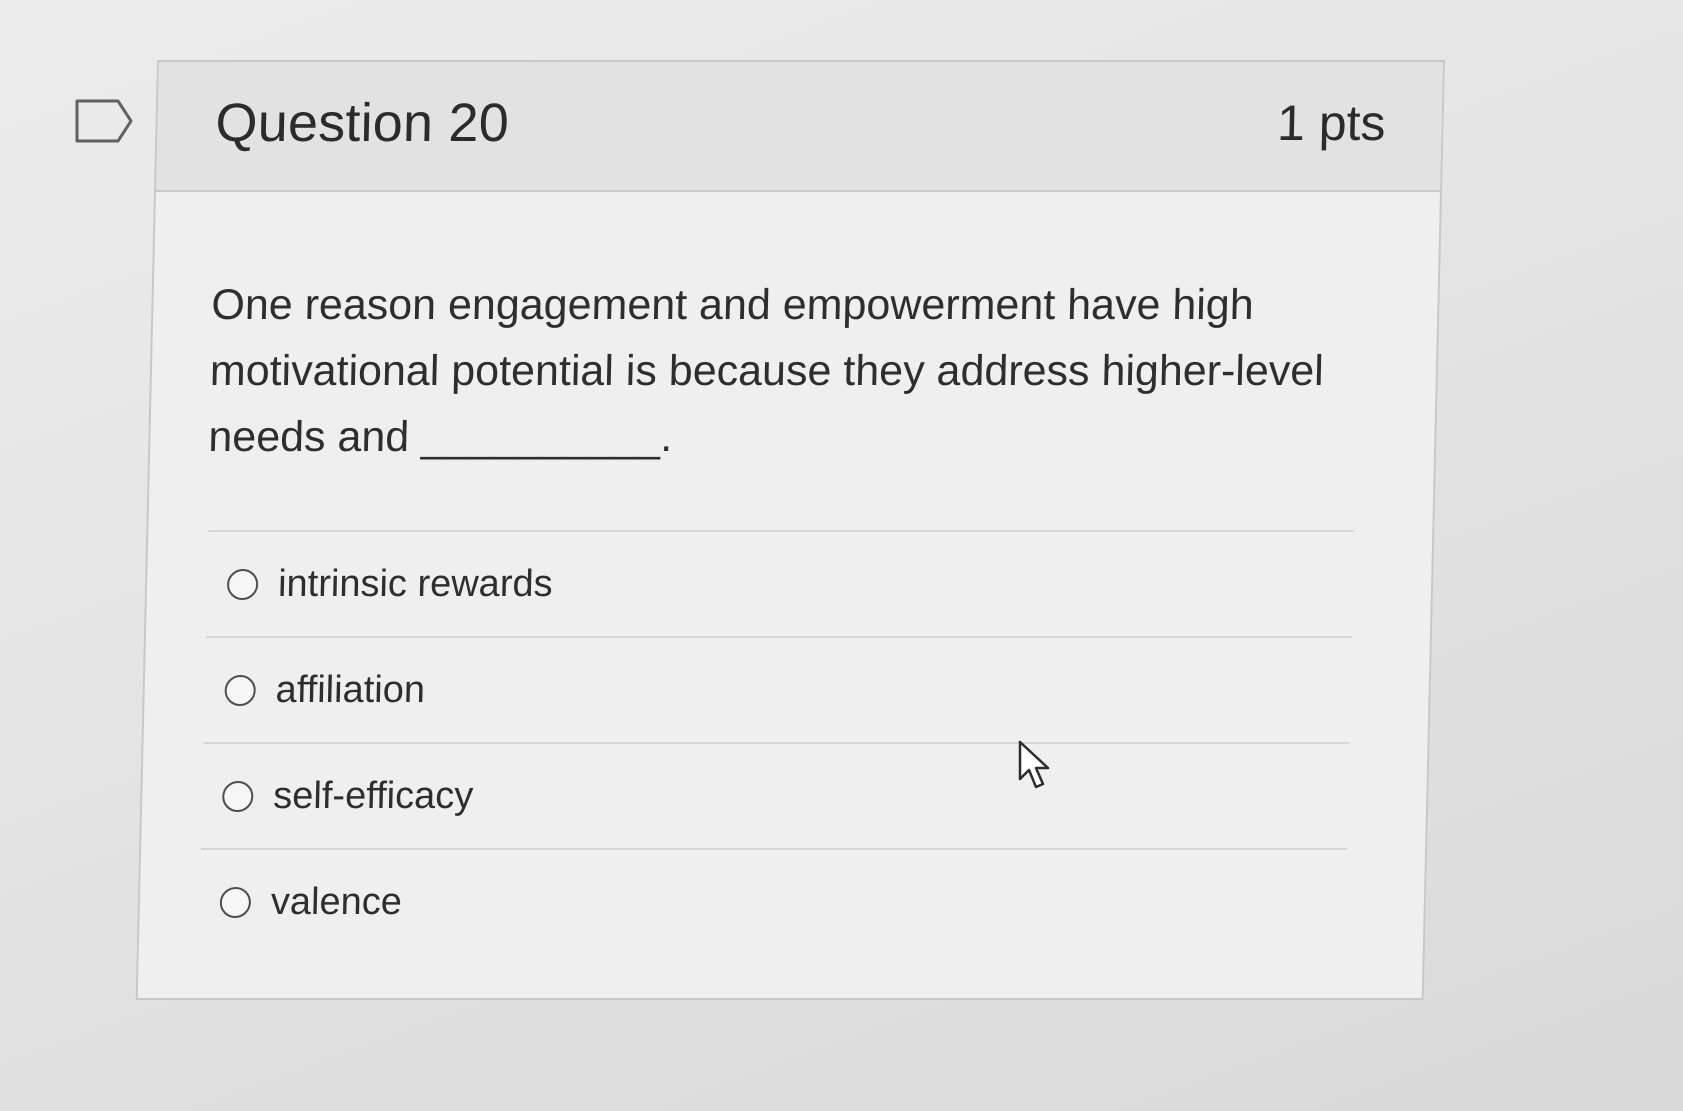  What do you see at coordinates (777, 691) in the screenshot?
I see `answer-option-affiliation: affiliation` at bounding box center [777, 691].